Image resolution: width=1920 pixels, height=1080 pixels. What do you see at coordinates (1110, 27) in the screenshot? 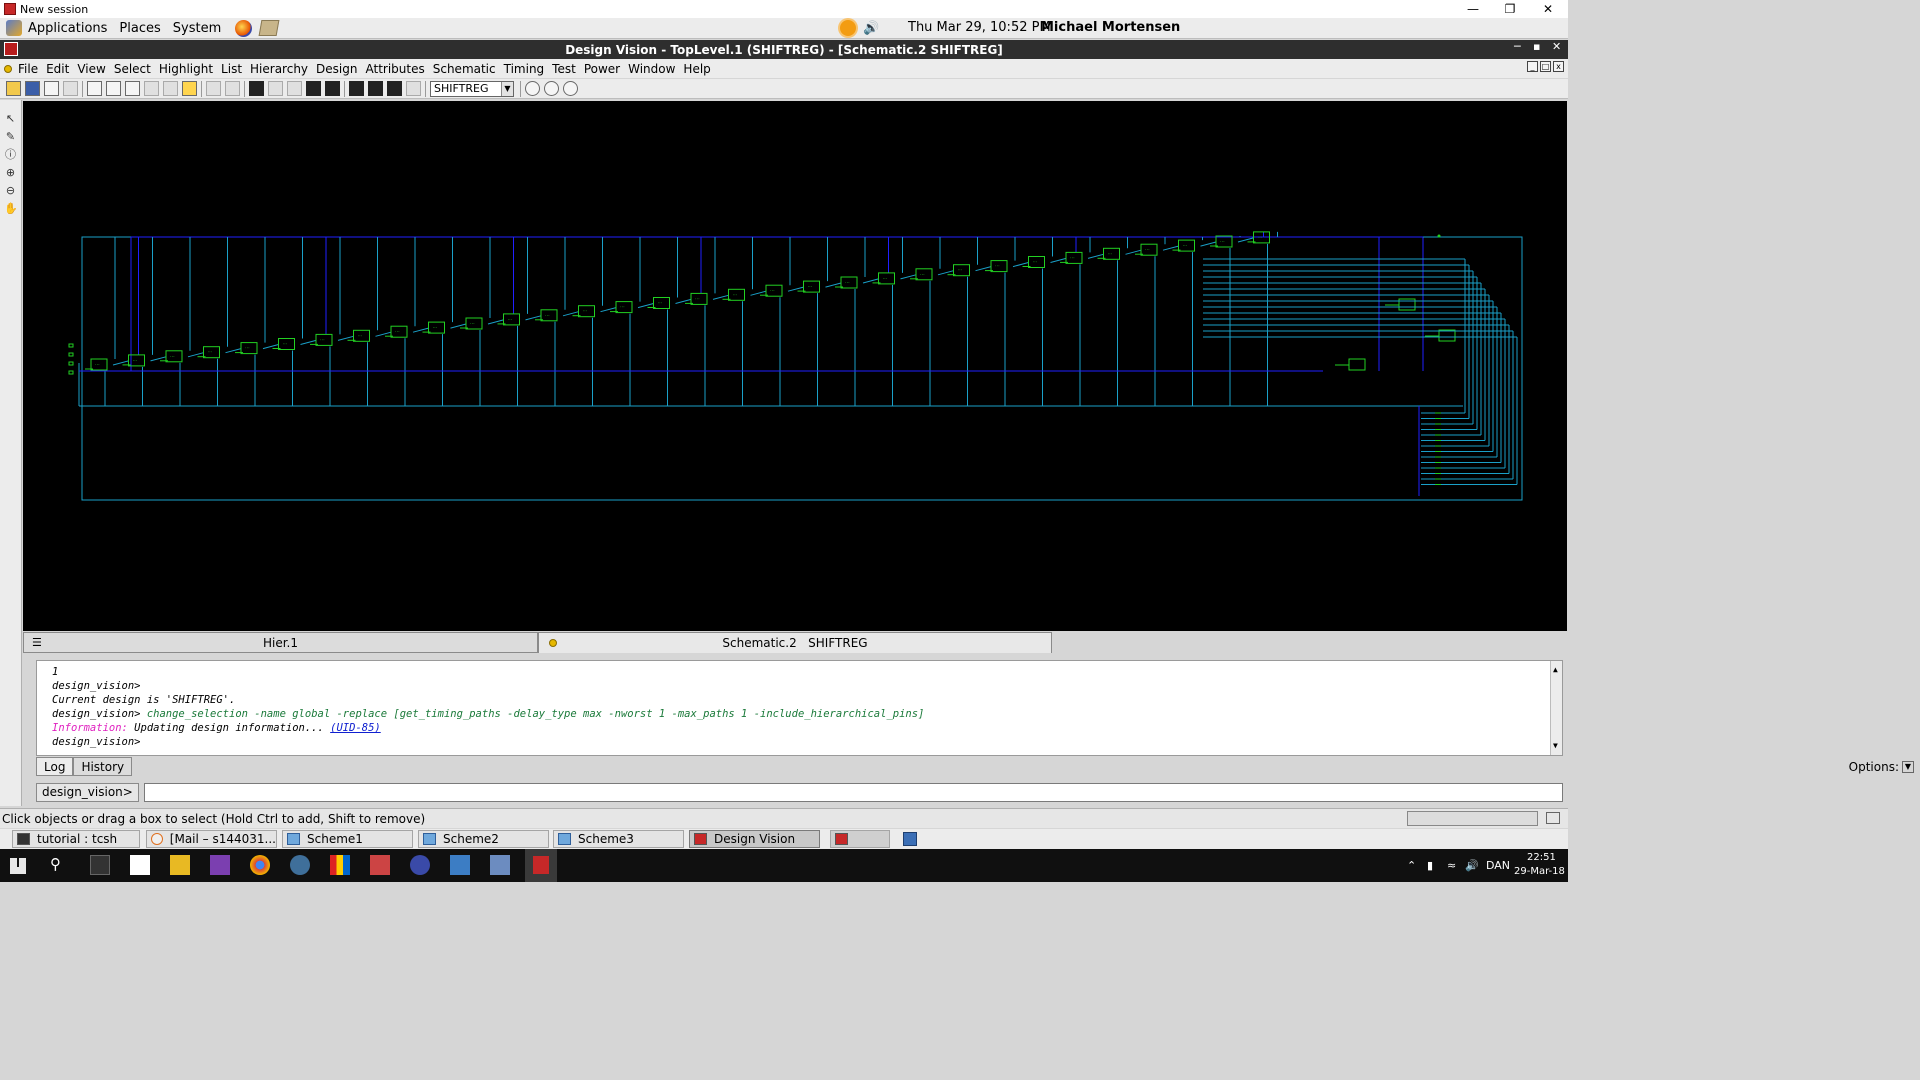
I see `panel-user-name: Michael Mortensen` at bounding box center [1110, 27].